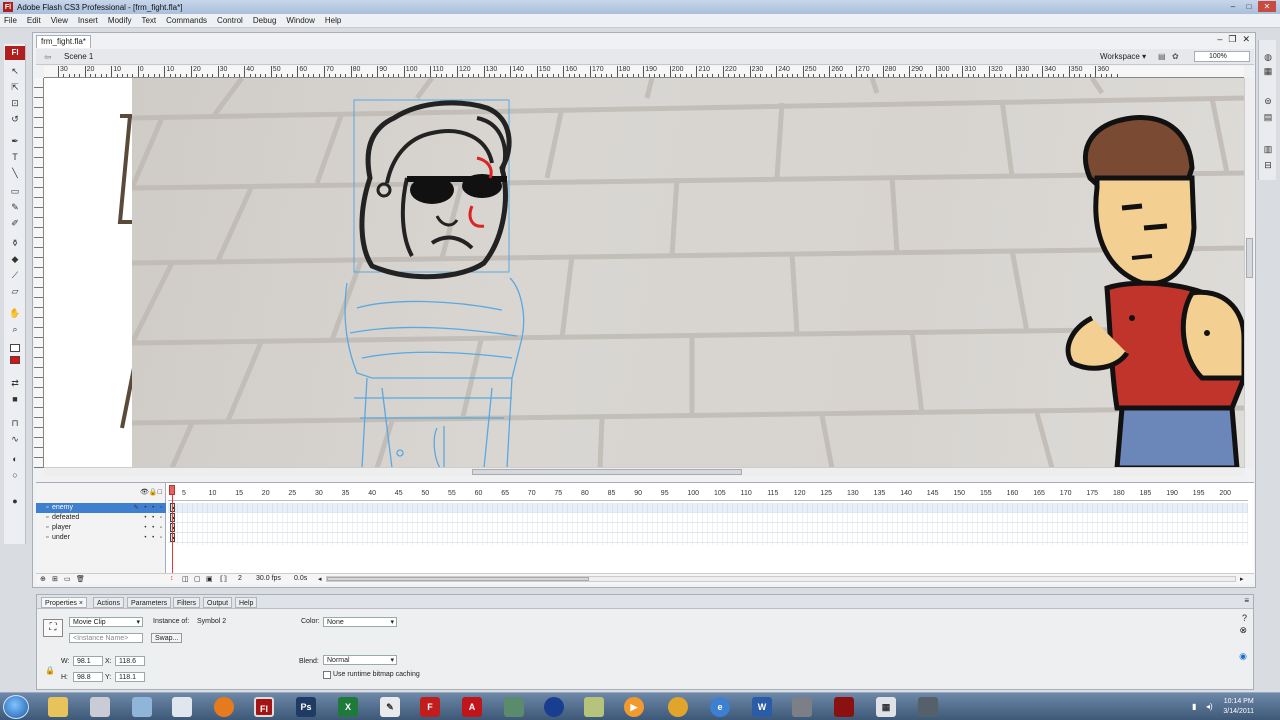 The width and height of the screenshot is (1280, 720). What do you see at coordinates (1219, 39) in the screenshot?
I see `doc-minimize-icon: –` at bounding box center [1219, 39].